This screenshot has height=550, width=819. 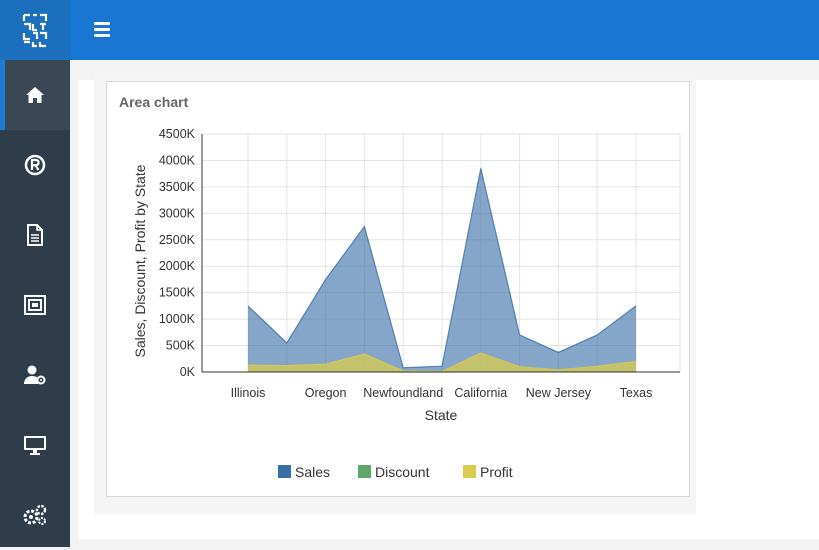 I want to click on registered-icon, so click(x=35, y=165).